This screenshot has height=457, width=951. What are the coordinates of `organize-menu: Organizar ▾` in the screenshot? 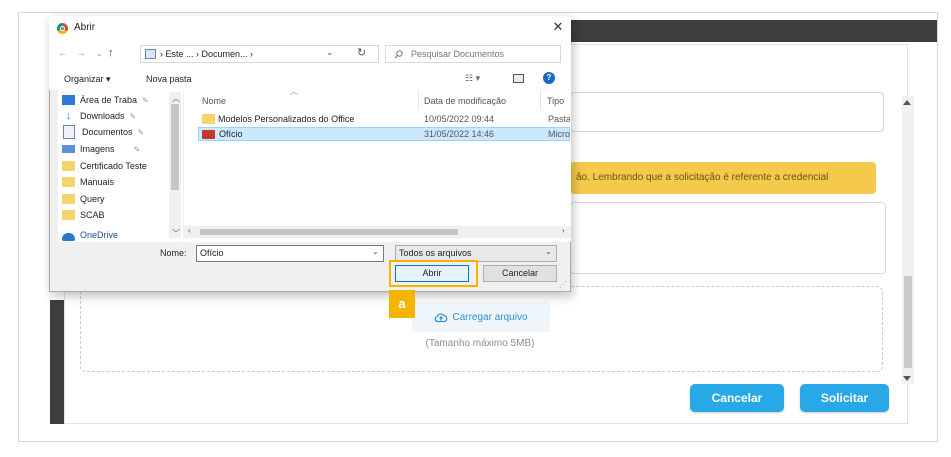 It's located at (87, 79).